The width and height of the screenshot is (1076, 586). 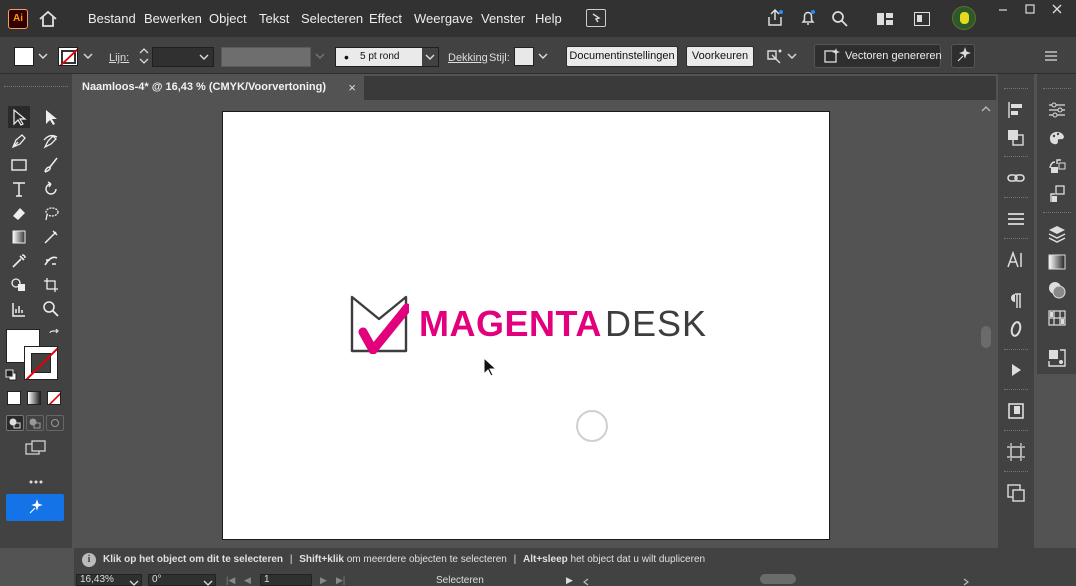 I want to click on none-mode-icon, so click(x=54, y=398).